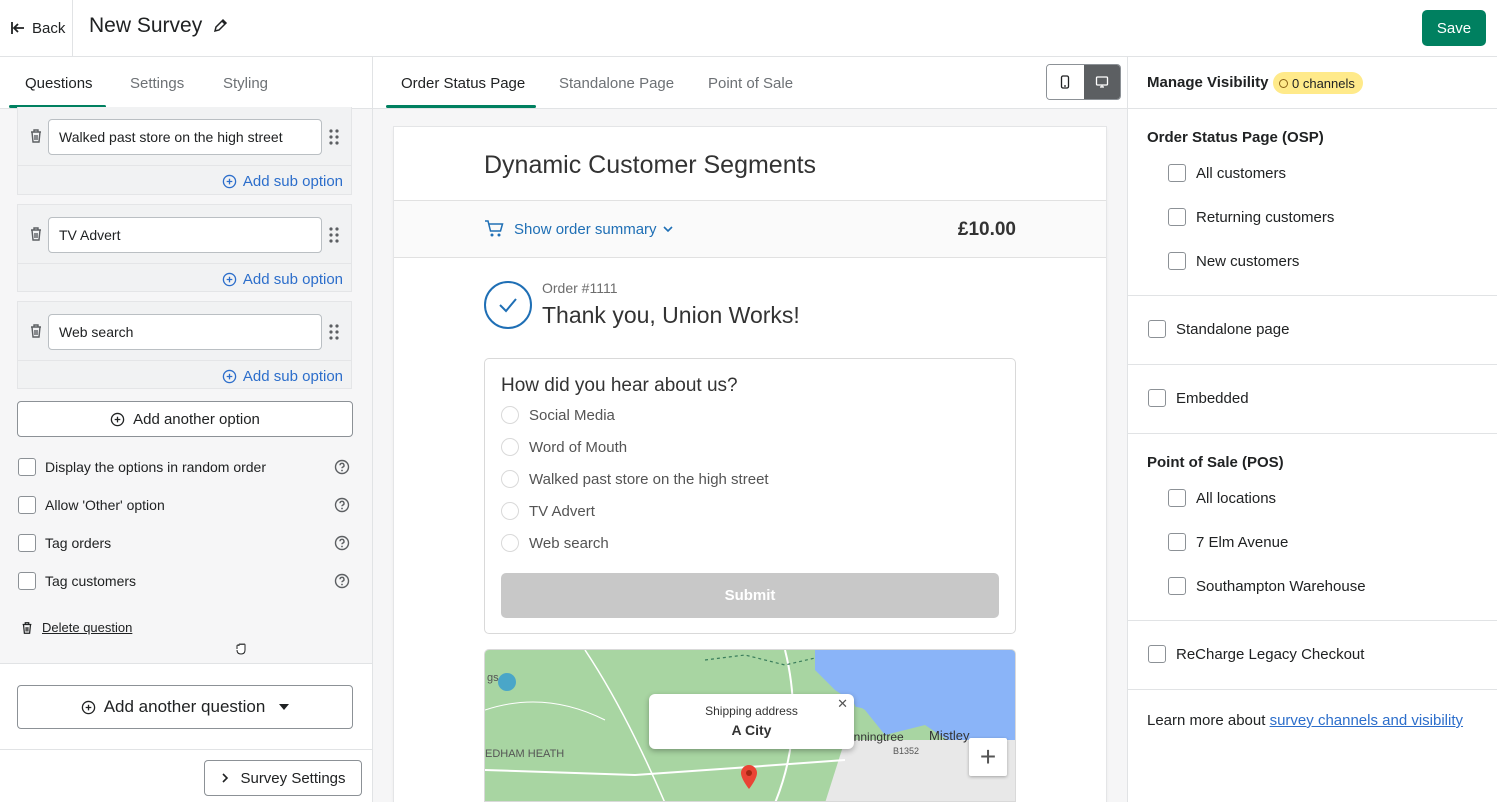 This screenshot has width=1497, height=802. What do you see at coordinates (635, 479) in the screenshot?
I see `answer-option: Walked past store on the high street` at bounding box center [635, 479].